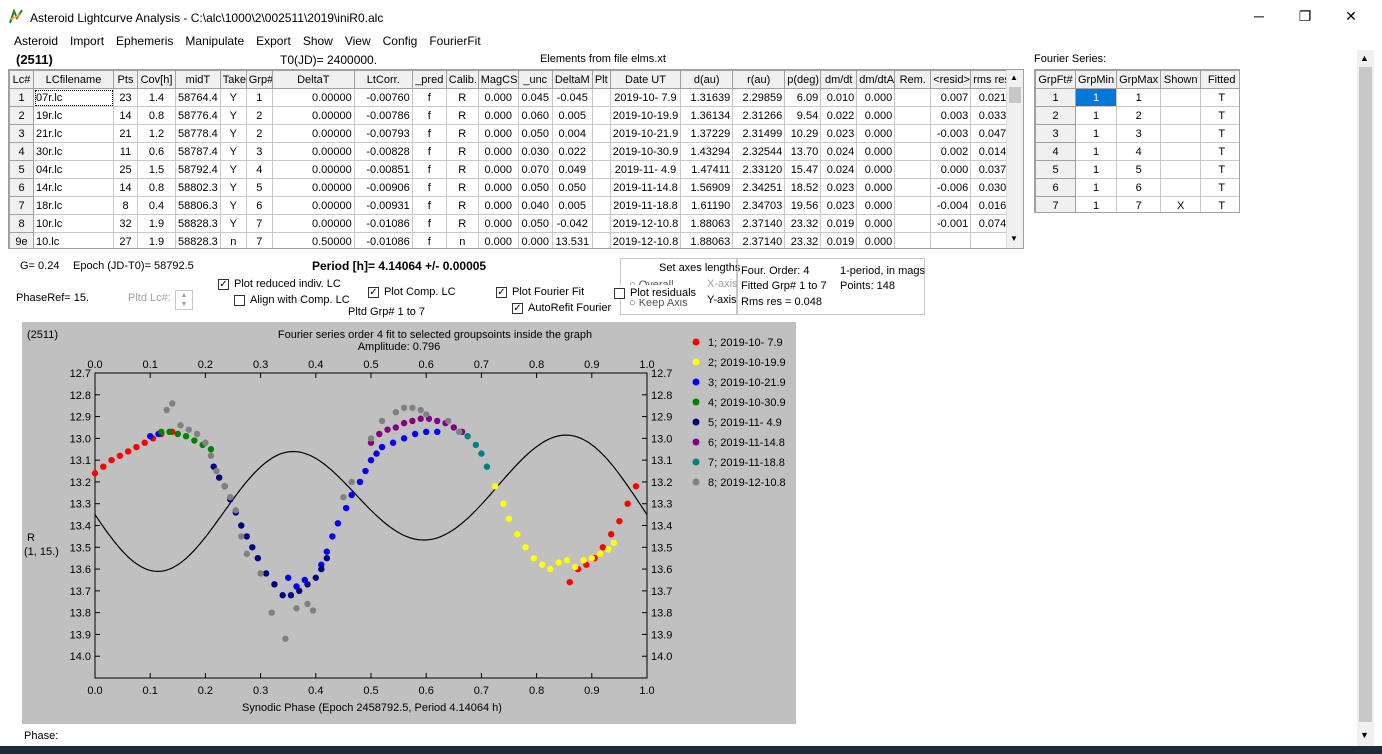 The image size is (1382, 754). What do you see at coordinates (198, 115) in the screenshot?
I see `table-cell: 58776.4` at bounding box center [198, 115].